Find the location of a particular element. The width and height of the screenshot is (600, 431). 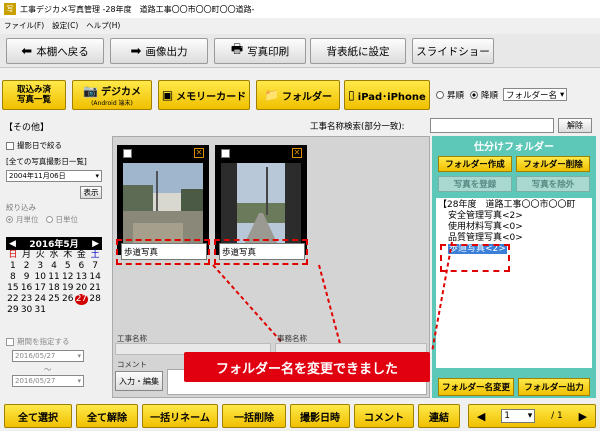

comment-button: コメント is located at coordinates (384, 416).